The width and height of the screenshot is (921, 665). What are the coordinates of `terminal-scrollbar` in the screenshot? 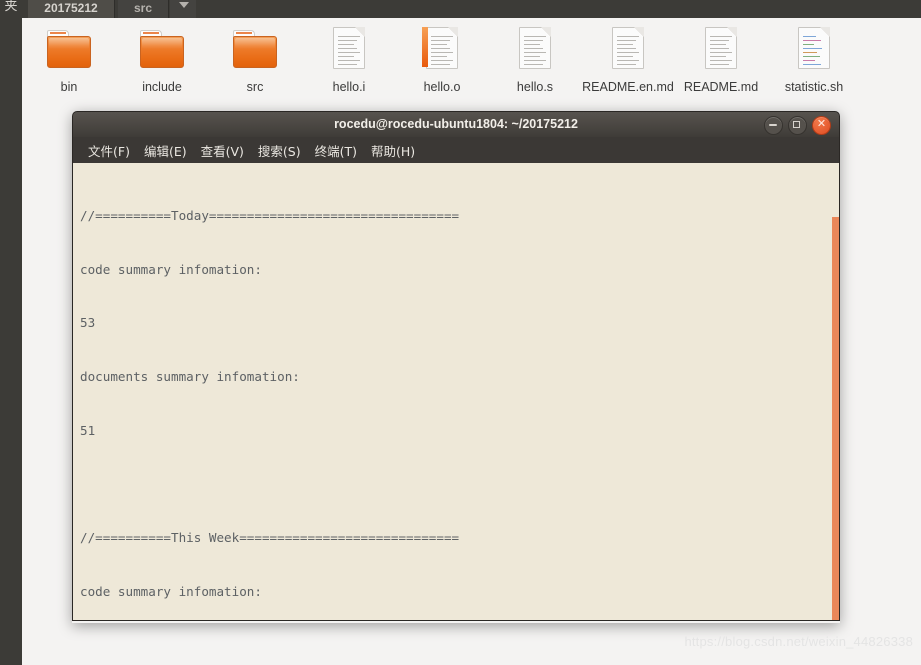 It's located at (835, 391).